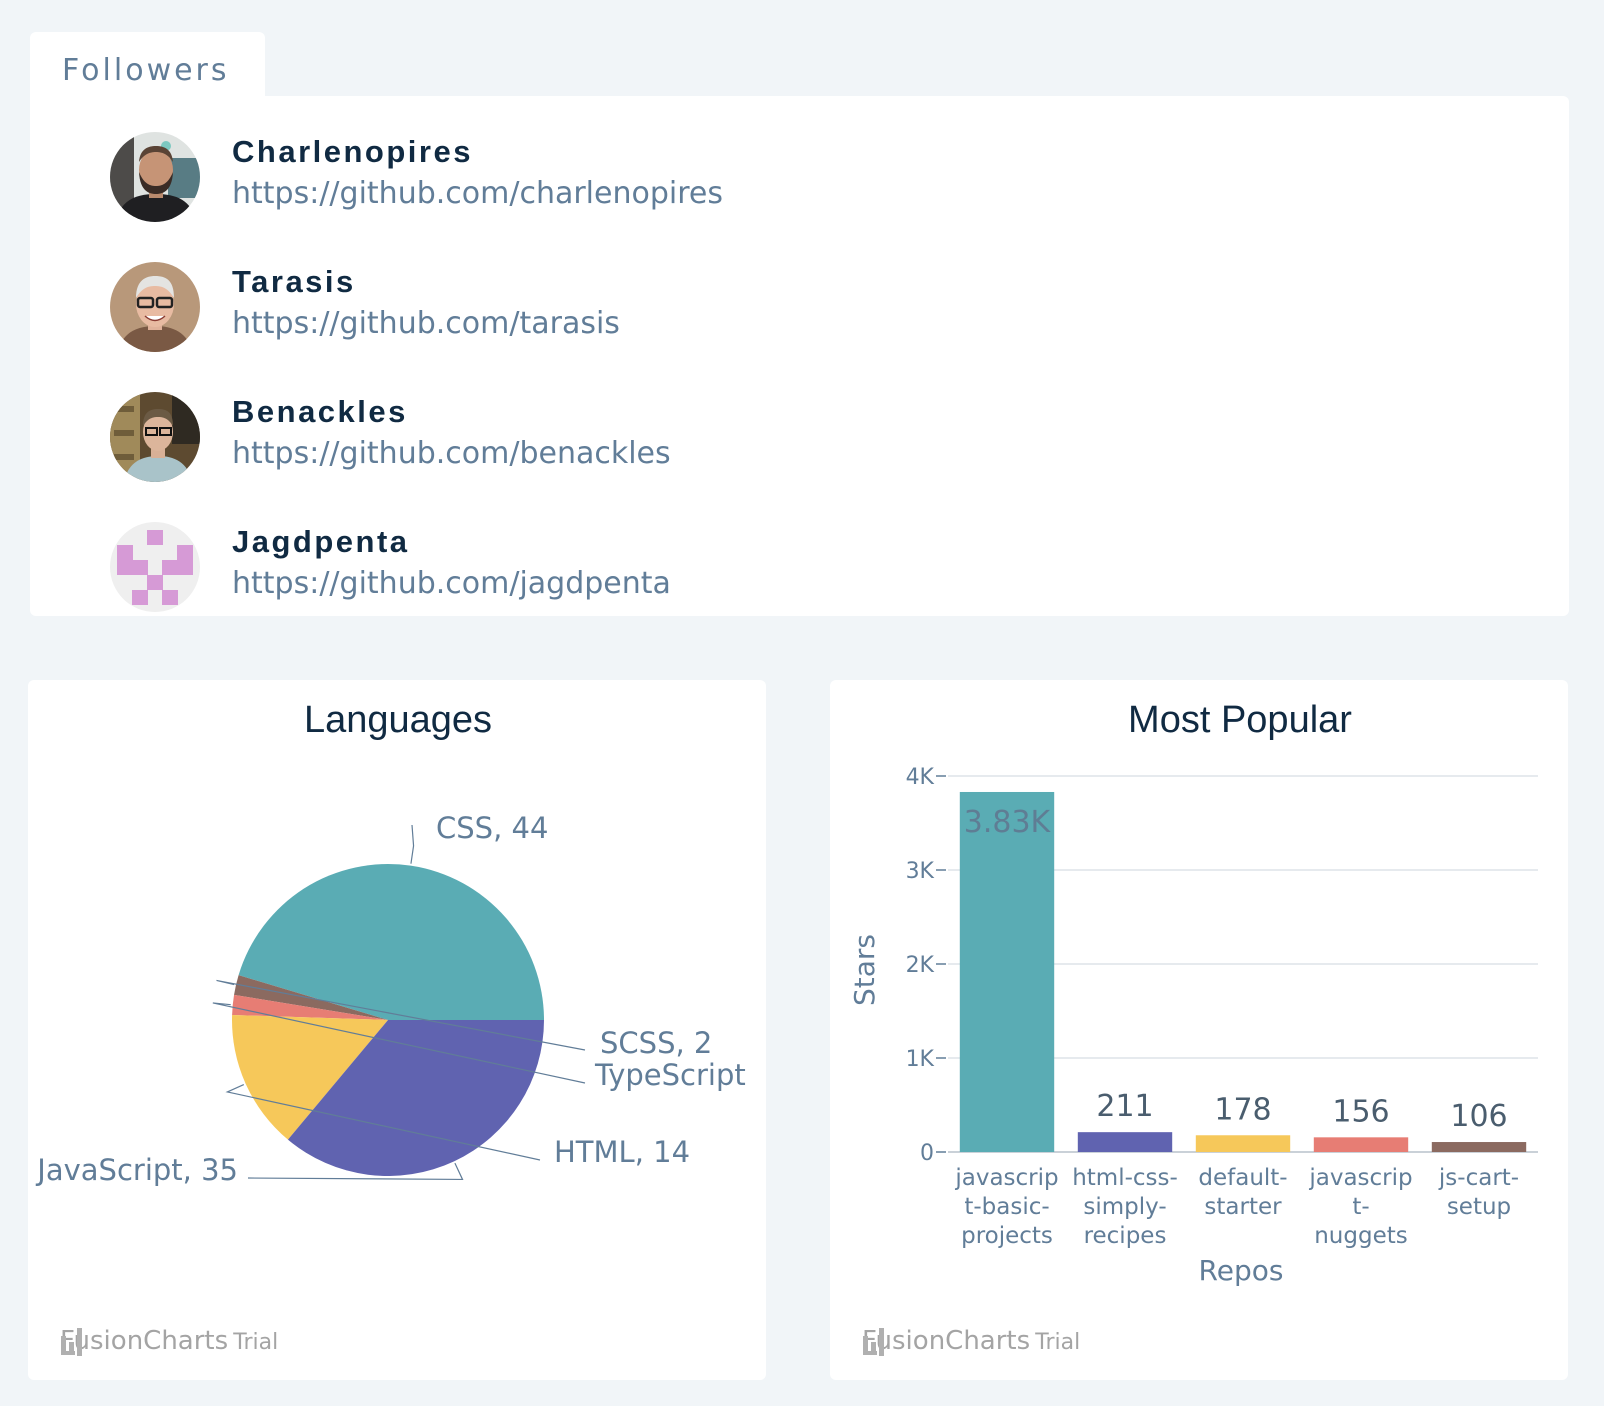 This screenshot has height=1406, width=1604. What do you see at coordinates (1125, 1207) in the screenshot?
I see `x-category-label: html-css-simply-recipes` at bounding box center [1125, 1207].